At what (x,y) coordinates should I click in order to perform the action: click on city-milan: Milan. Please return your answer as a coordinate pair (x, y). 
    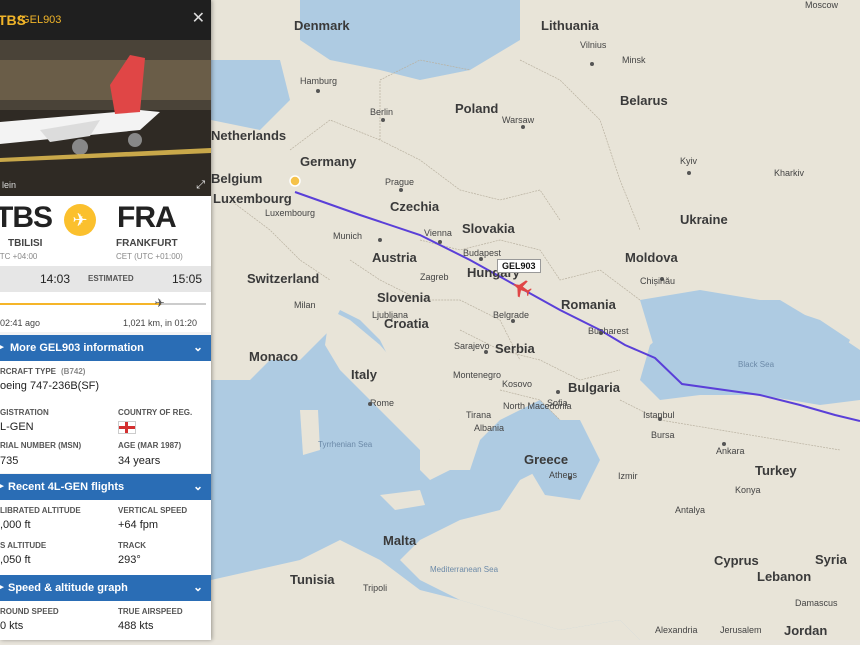
    Looking at the image, I should click on (305, 305).